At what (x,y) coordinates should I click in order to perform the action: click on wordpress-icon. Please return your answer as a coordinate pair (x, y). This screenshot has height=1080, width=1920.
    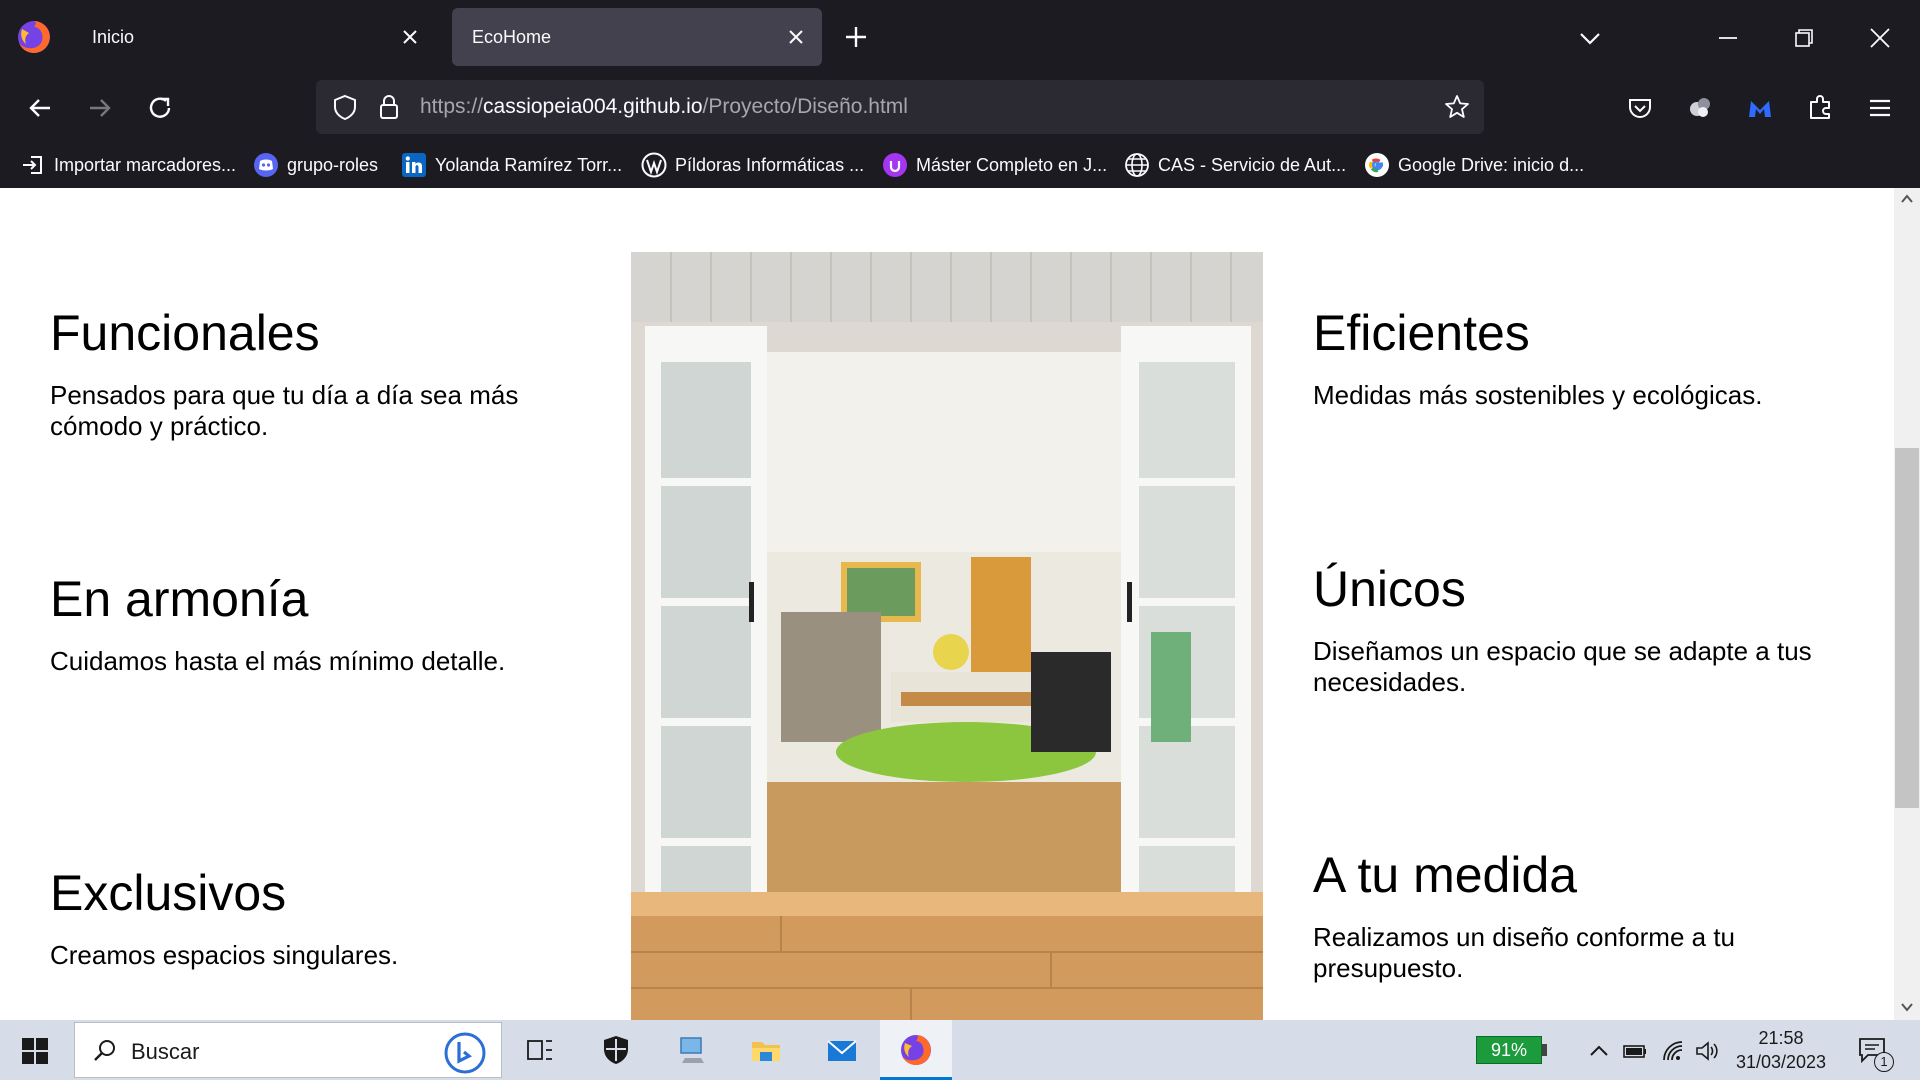
    Looking at the image, I should click on (654, 165).